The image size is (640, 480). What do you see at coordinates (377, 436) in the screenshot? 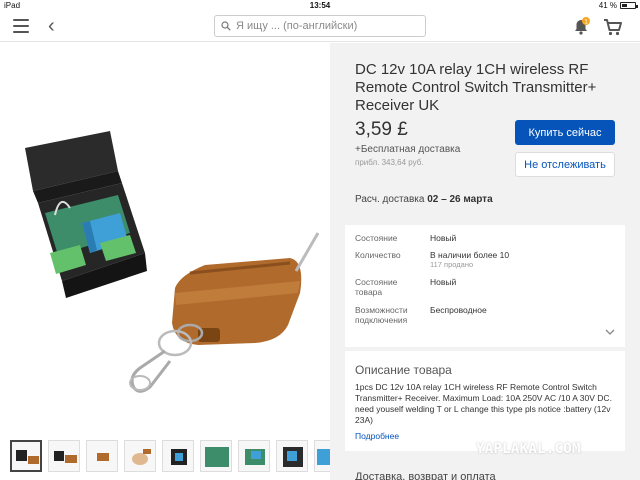
I see `read-more-link: Подробнее` at bounding box center [377, 436].